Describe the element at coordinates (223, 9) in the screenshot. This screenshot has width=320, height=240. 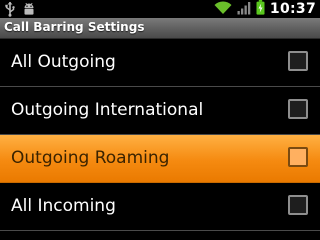
I see `wifi-icon` at that location.